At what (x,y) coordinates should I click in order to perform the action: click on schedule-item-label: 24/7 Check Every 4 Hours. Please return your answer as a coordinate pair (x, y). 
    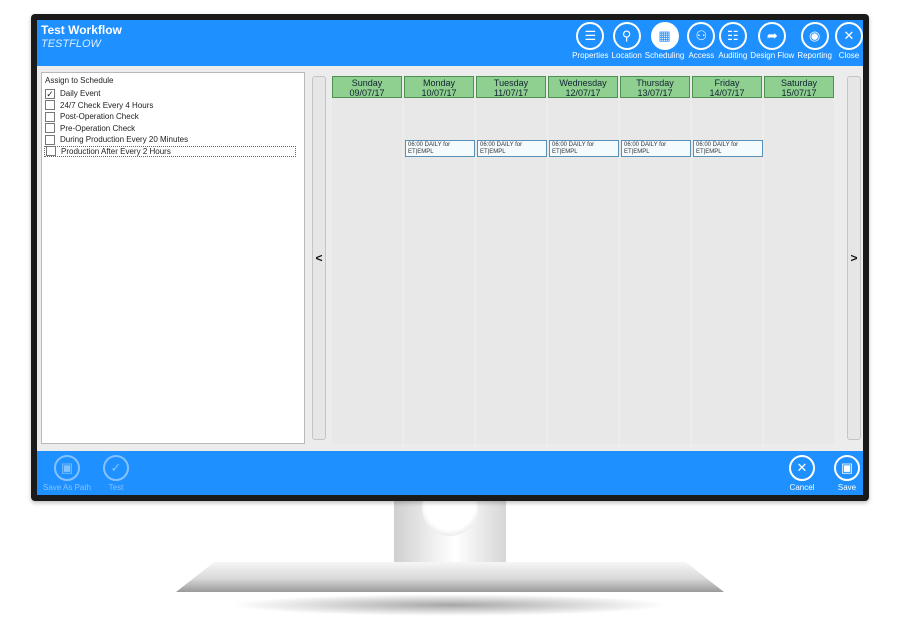
    Looking at the image, I should click on (107, 105).